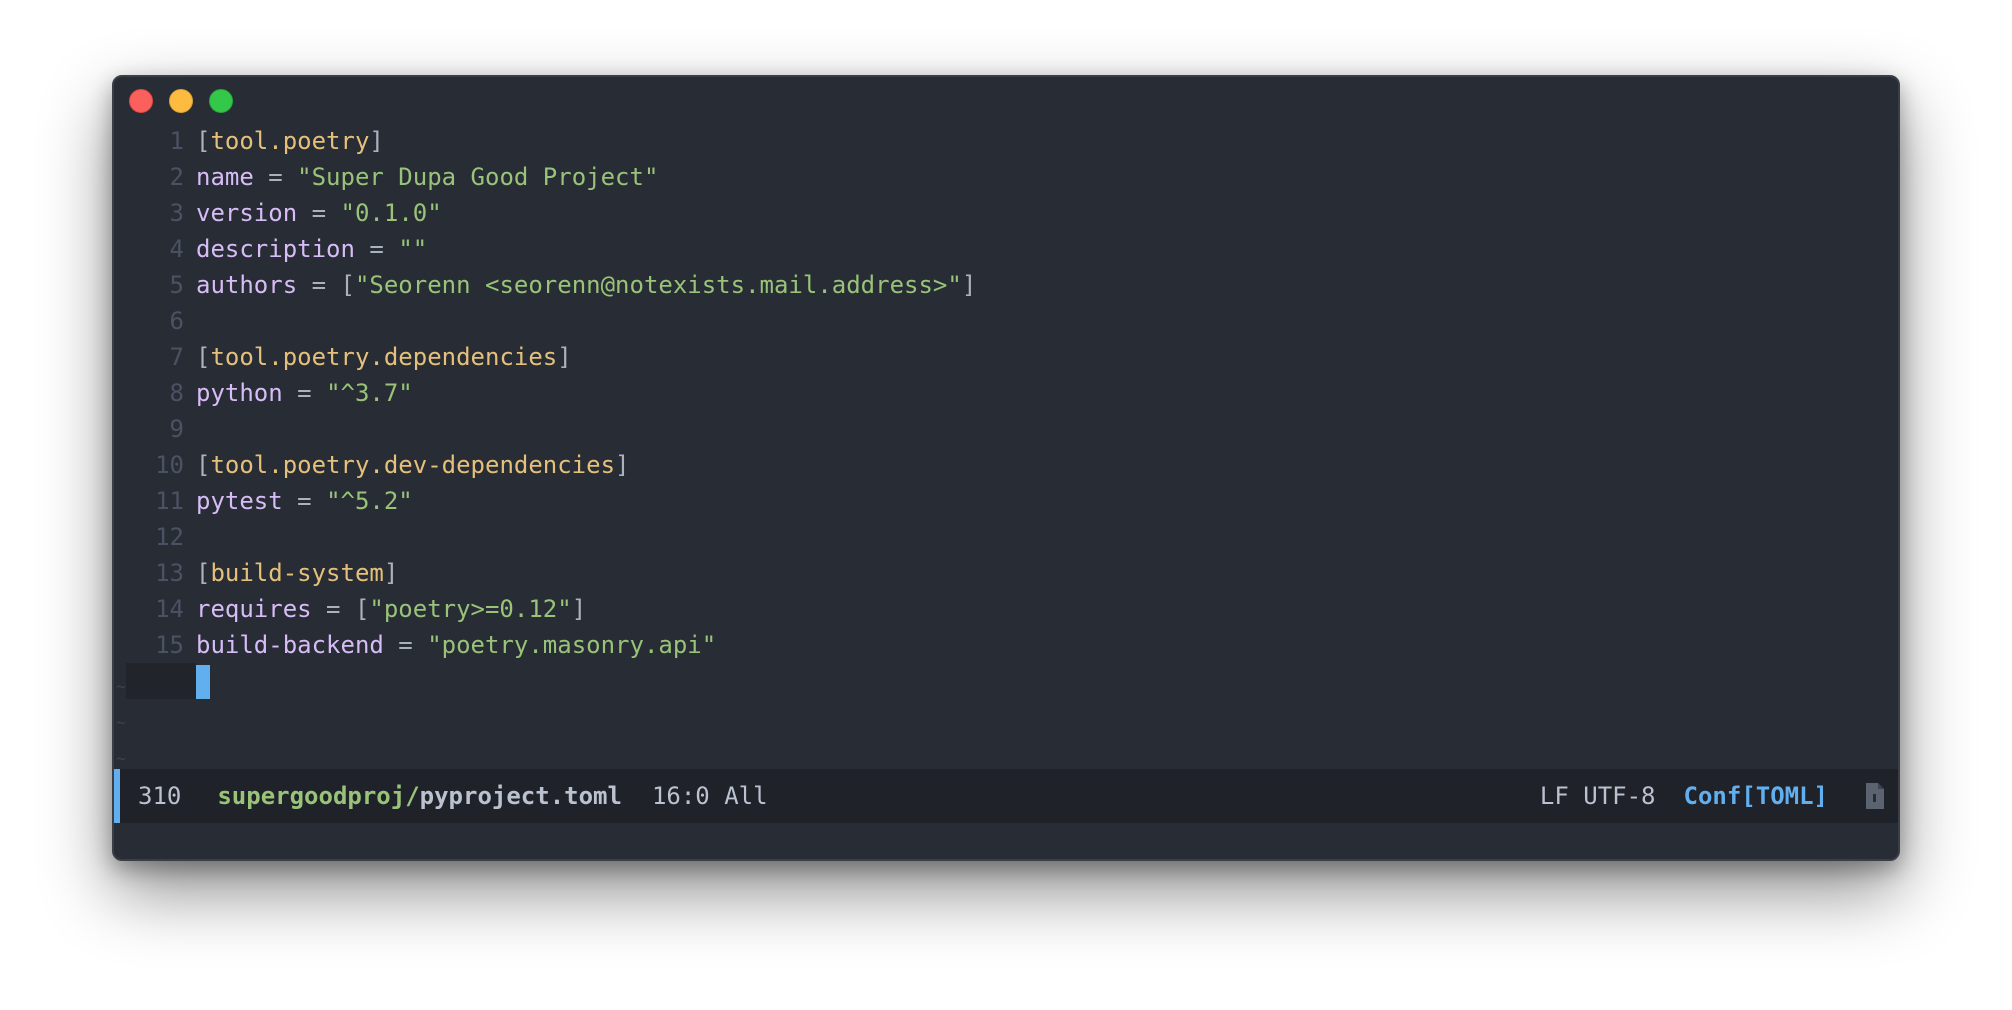  What do you see at coordinates (1006, 645) in the screenshot?
I see `code-line: 15 build-backend = "poetry.masonry.api"` at bounding box center [1006, 645].